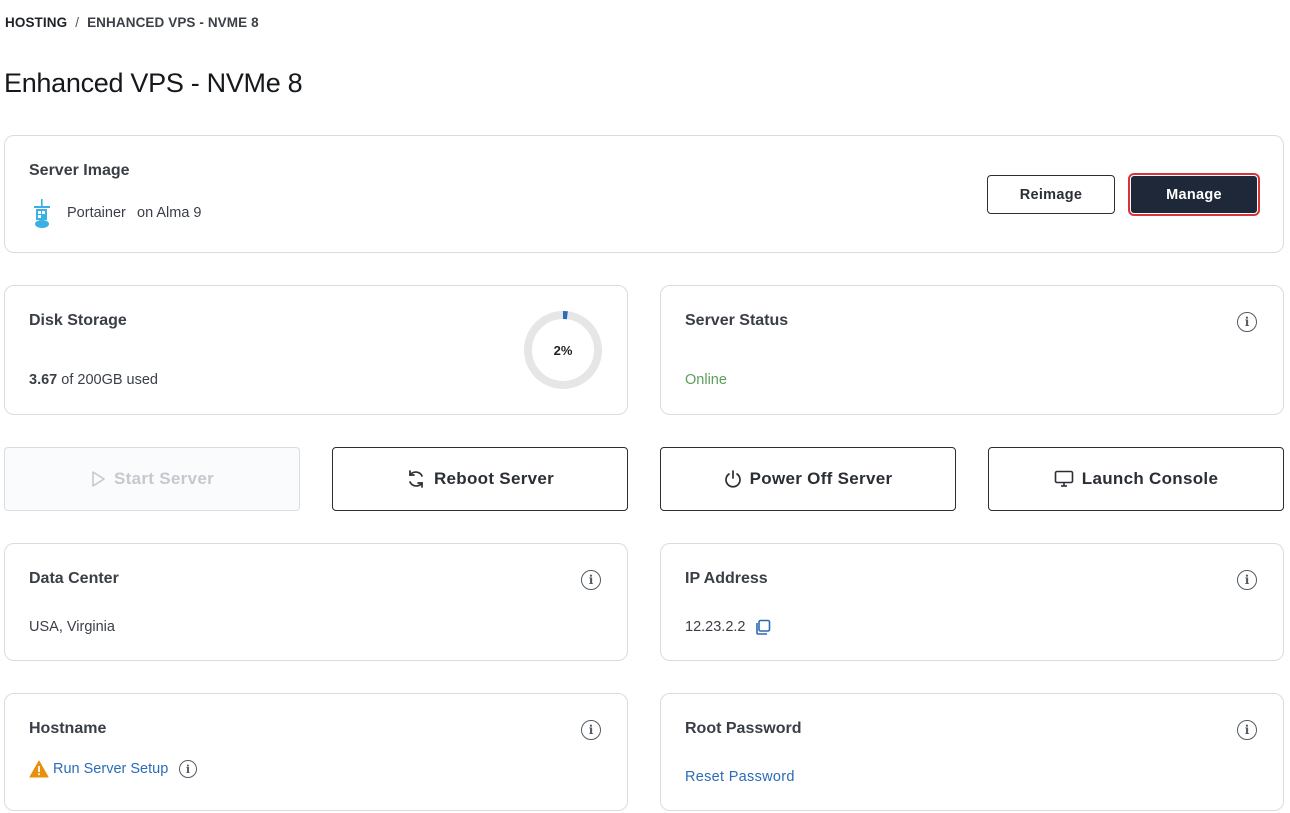 The height and width of the screenshot is (813, 1290). Describe the element at coordinates (153, 83) in the screenshot. I see `page-title: Enhanced VPS - NVMe 8` at that location.